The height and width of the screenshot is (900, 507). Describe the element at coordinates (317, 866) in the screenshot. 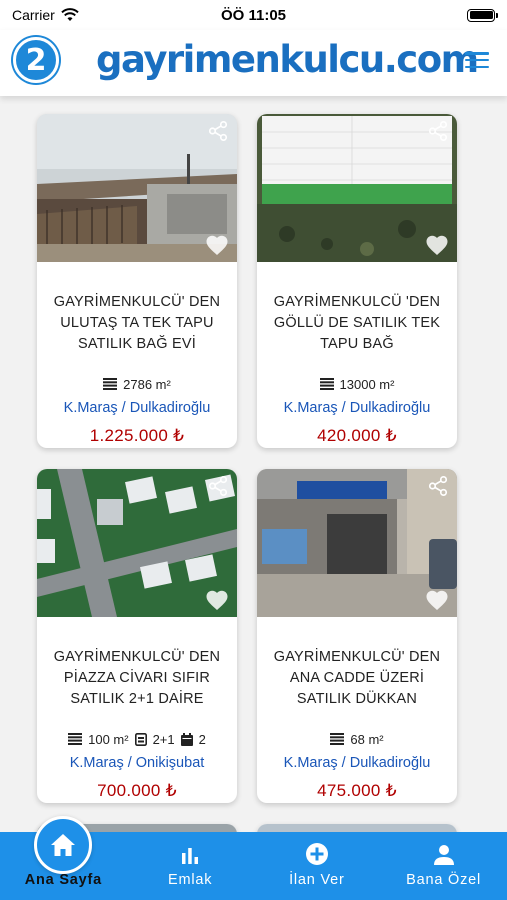

I see `tab-ilan-ver: İlan Ver` at that location.